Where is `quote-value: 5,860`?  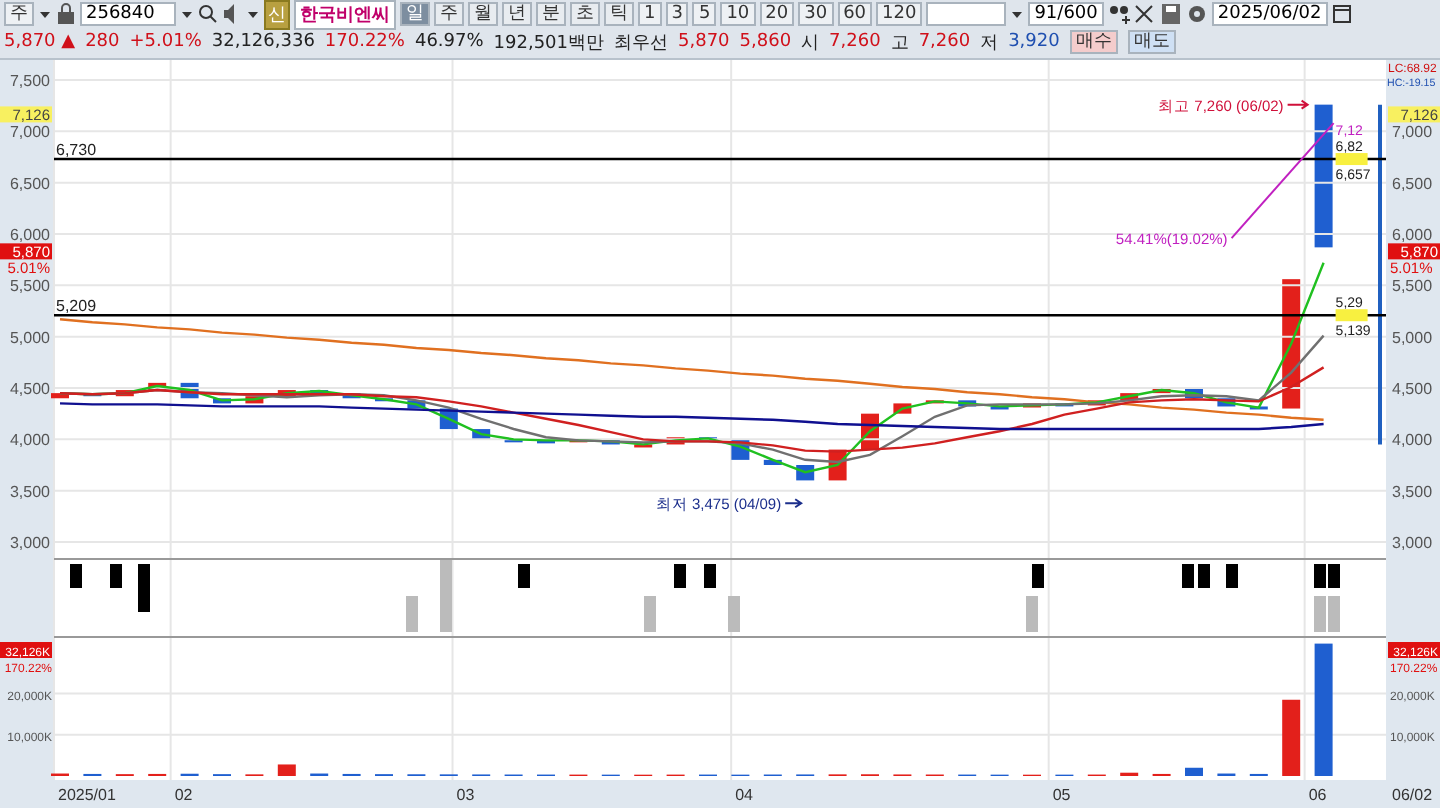
quote-value: 5,860 is located at coordinates (765, 42).